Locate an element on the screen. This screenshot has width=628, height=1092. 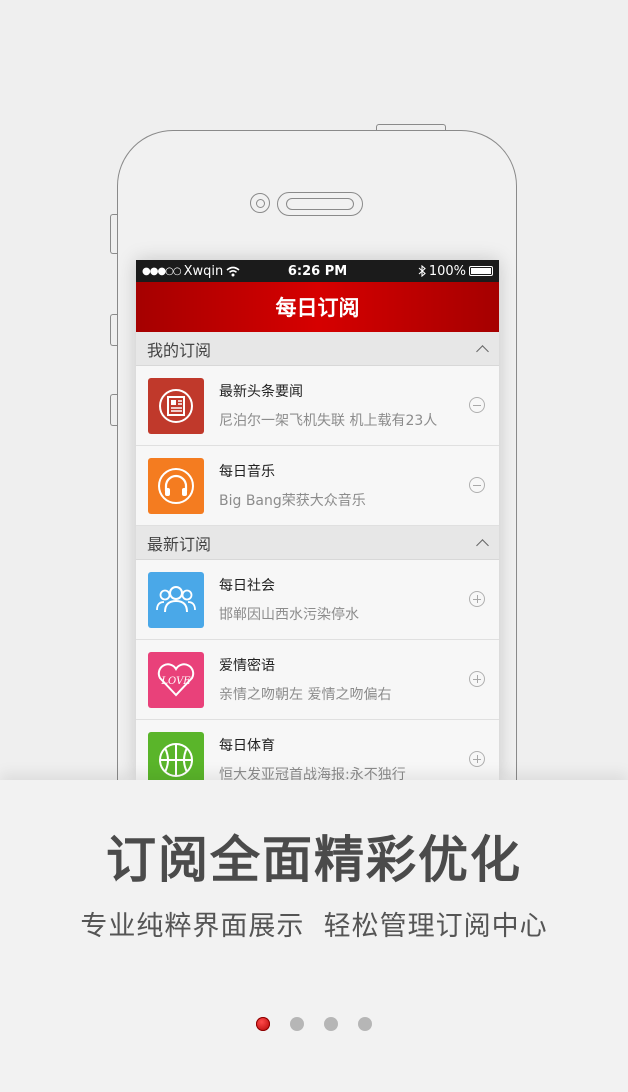
subscription-item: 最新头条要闻 尼泊尔一架飞机失联 机上载有23人 is located at coordinates (317, 406).